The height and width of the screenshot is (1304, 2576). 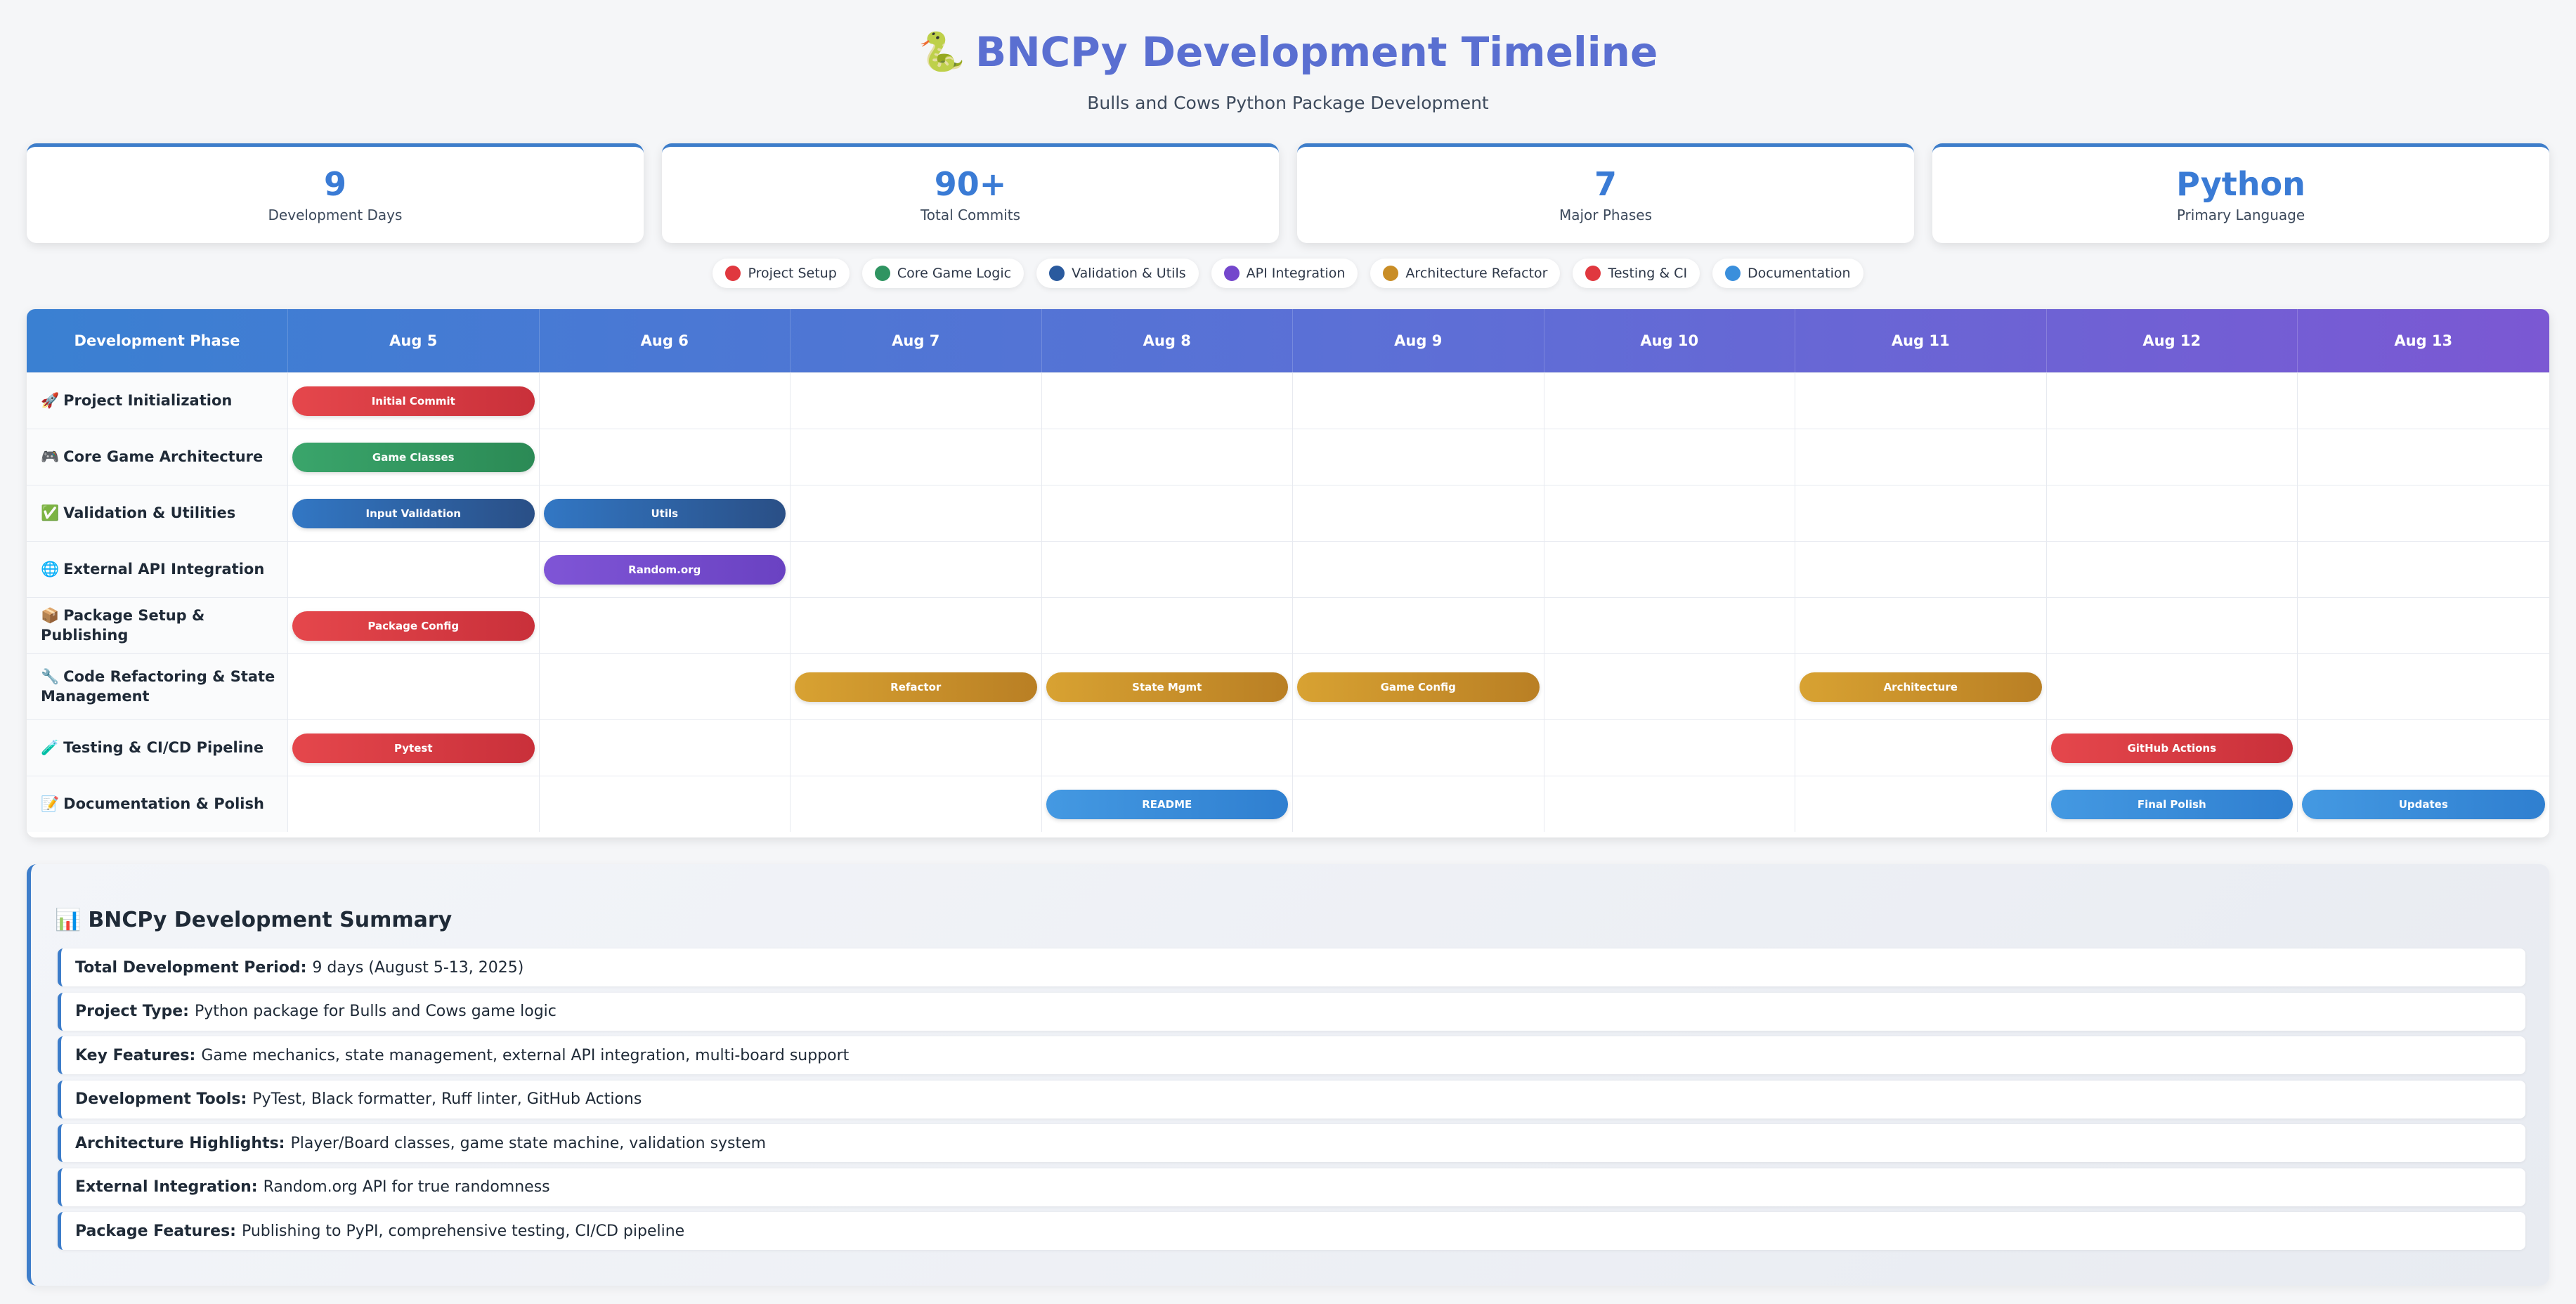 What do you see at coordinates (155, 1231) in the screenshot?
I see `summary-item-label: Package Features:` at bounding box center [155, 1231].